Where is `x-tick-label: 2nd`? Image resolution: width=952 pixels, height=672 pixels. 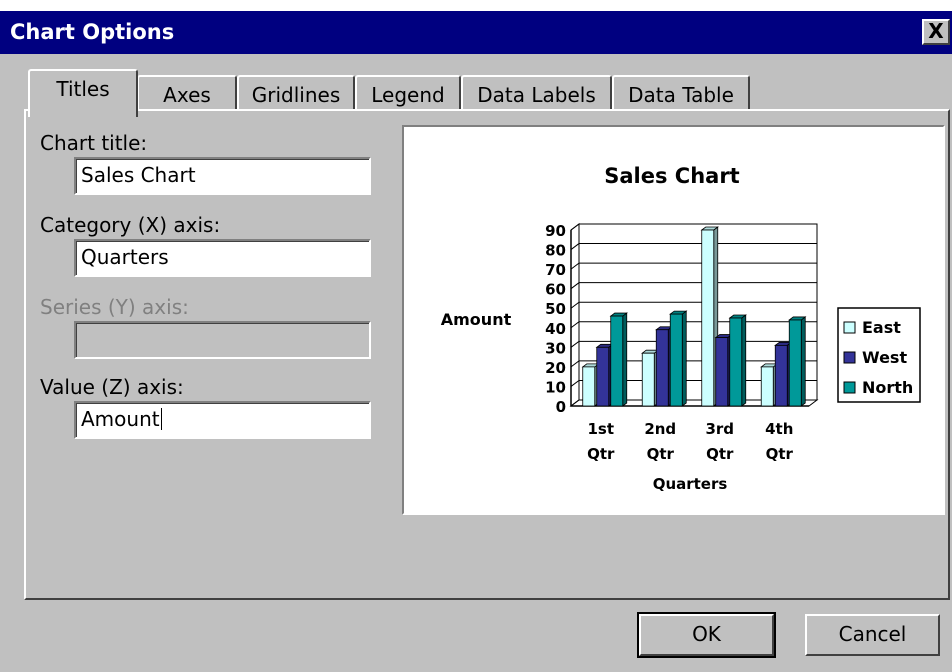 x-tick-label: 2nd is located at coordinates (660, 429).